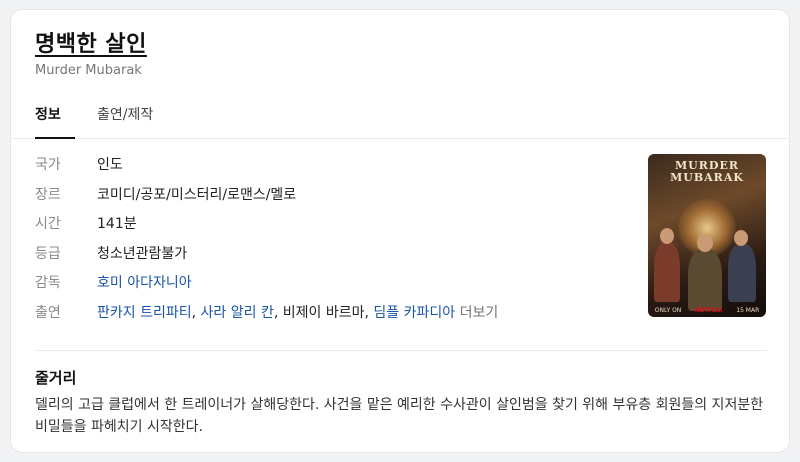 The height and width of the screenshot is (462, 800). Describe the element at coordinates (414, 313) in the screenshot. I see `cast-link: 딤플 카파디아` at that location.